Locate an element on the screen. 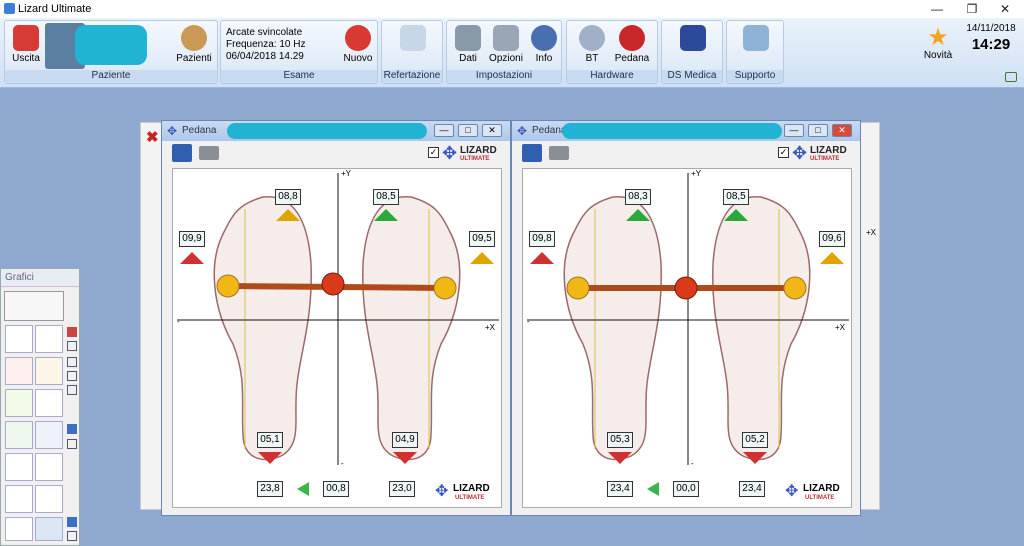 The image size is (1024, 546). group-refertazione: Refertazione is located at coordinates (412, 52).